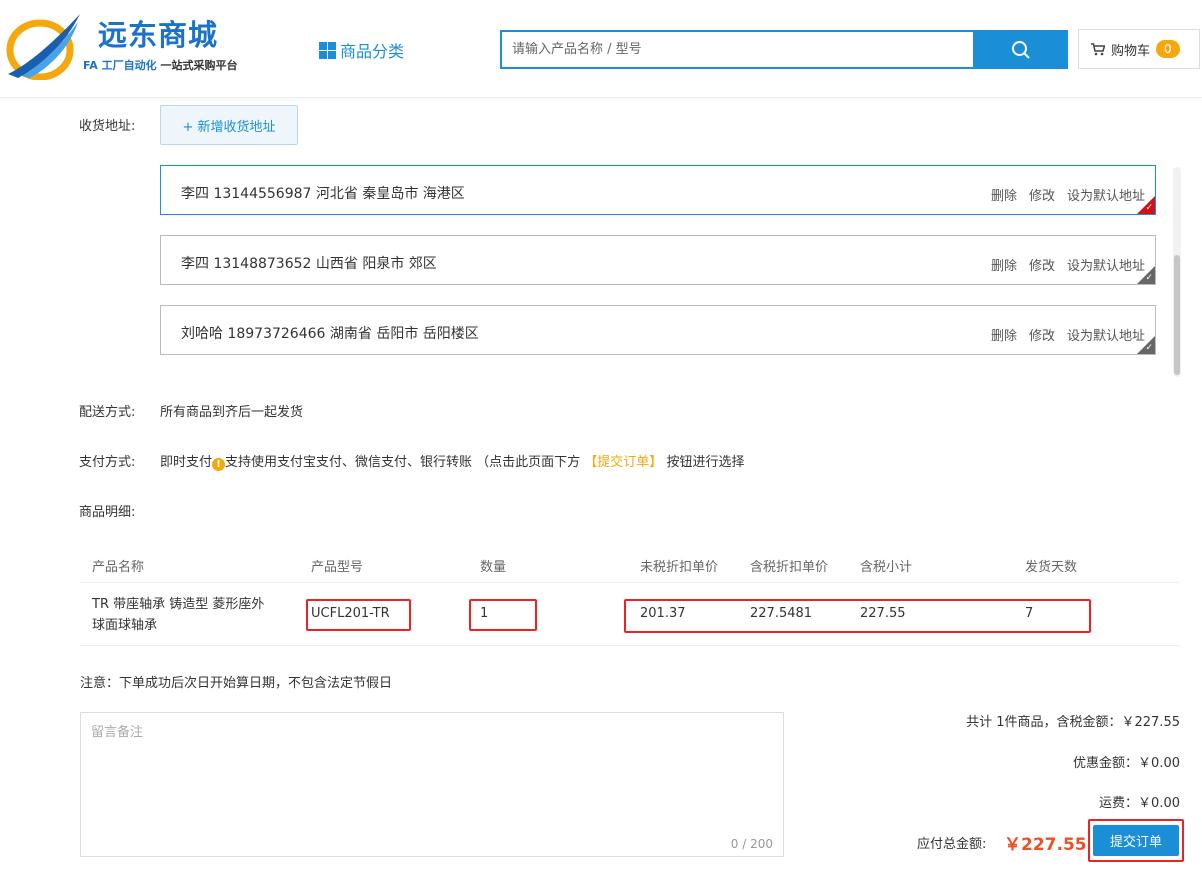 This screenshot has width=1202, height=883. What do you see at coordinates (107, 462) in the screenshot?
I see `payment-label: 支付方式:` at bounding box center [107, 462].